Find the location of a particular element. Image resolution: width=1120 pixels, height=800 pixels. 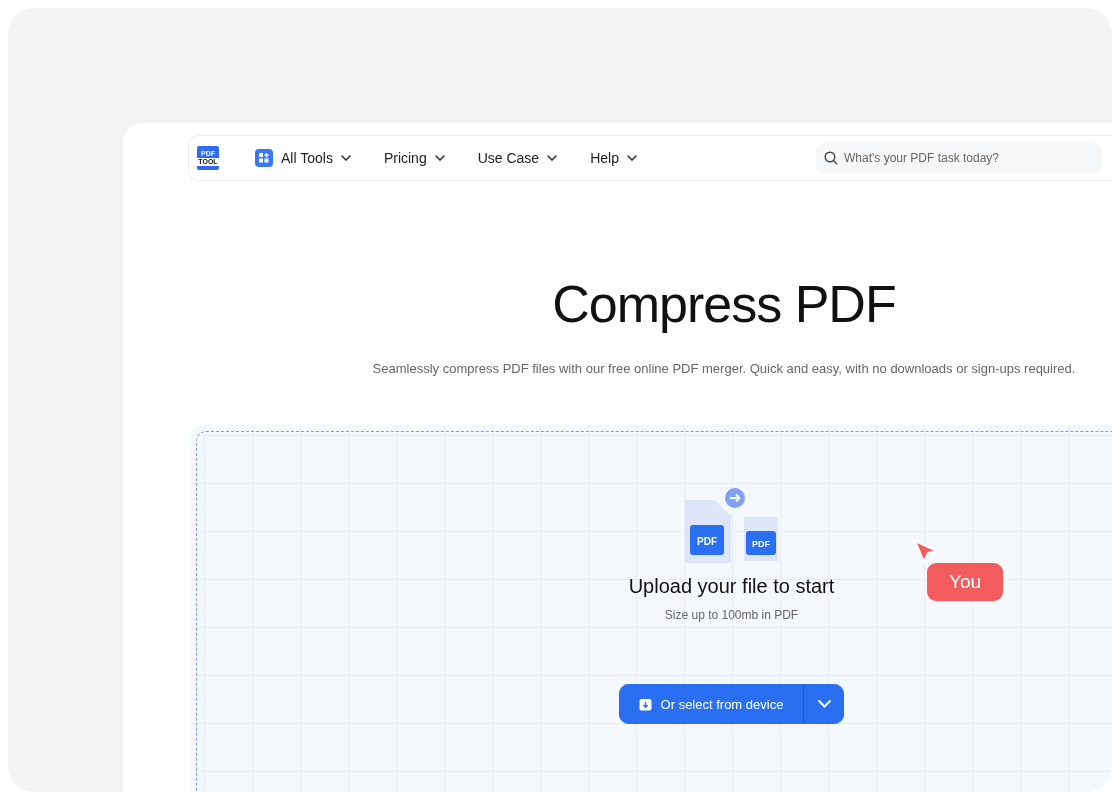

pdf-files-drawing: PDF PDF is located at coordinates (731, 526).